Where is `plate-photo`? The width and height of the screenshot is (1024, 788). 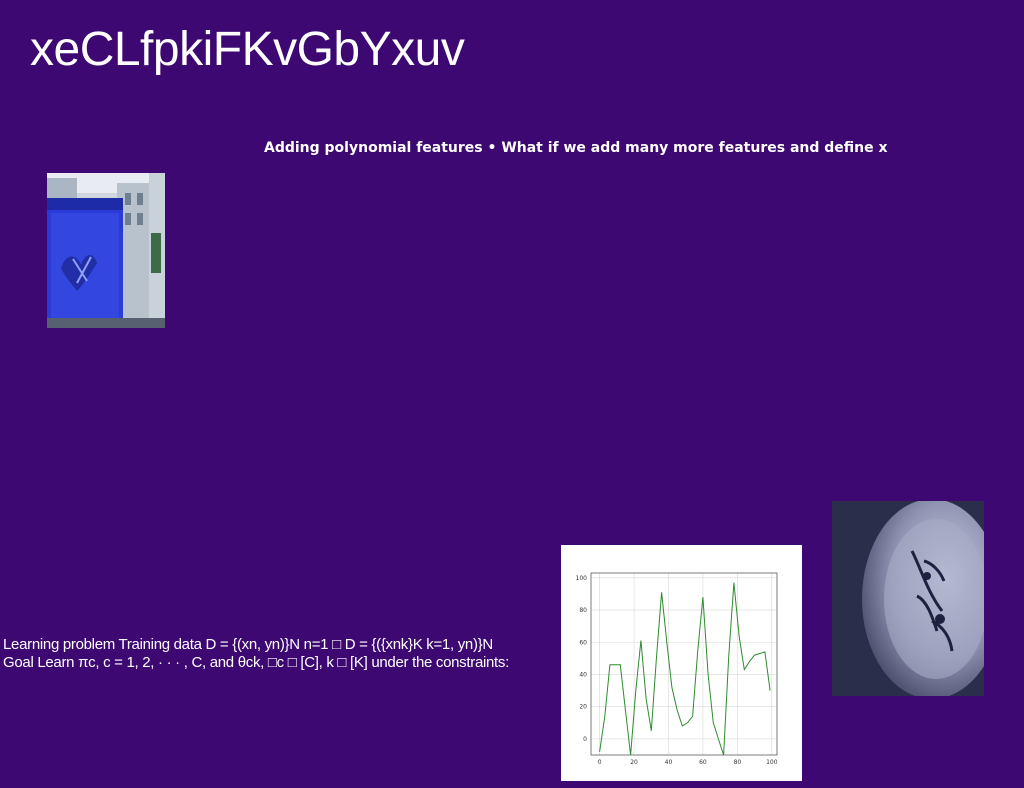 plate-photo is located at coordinates (908, 598).